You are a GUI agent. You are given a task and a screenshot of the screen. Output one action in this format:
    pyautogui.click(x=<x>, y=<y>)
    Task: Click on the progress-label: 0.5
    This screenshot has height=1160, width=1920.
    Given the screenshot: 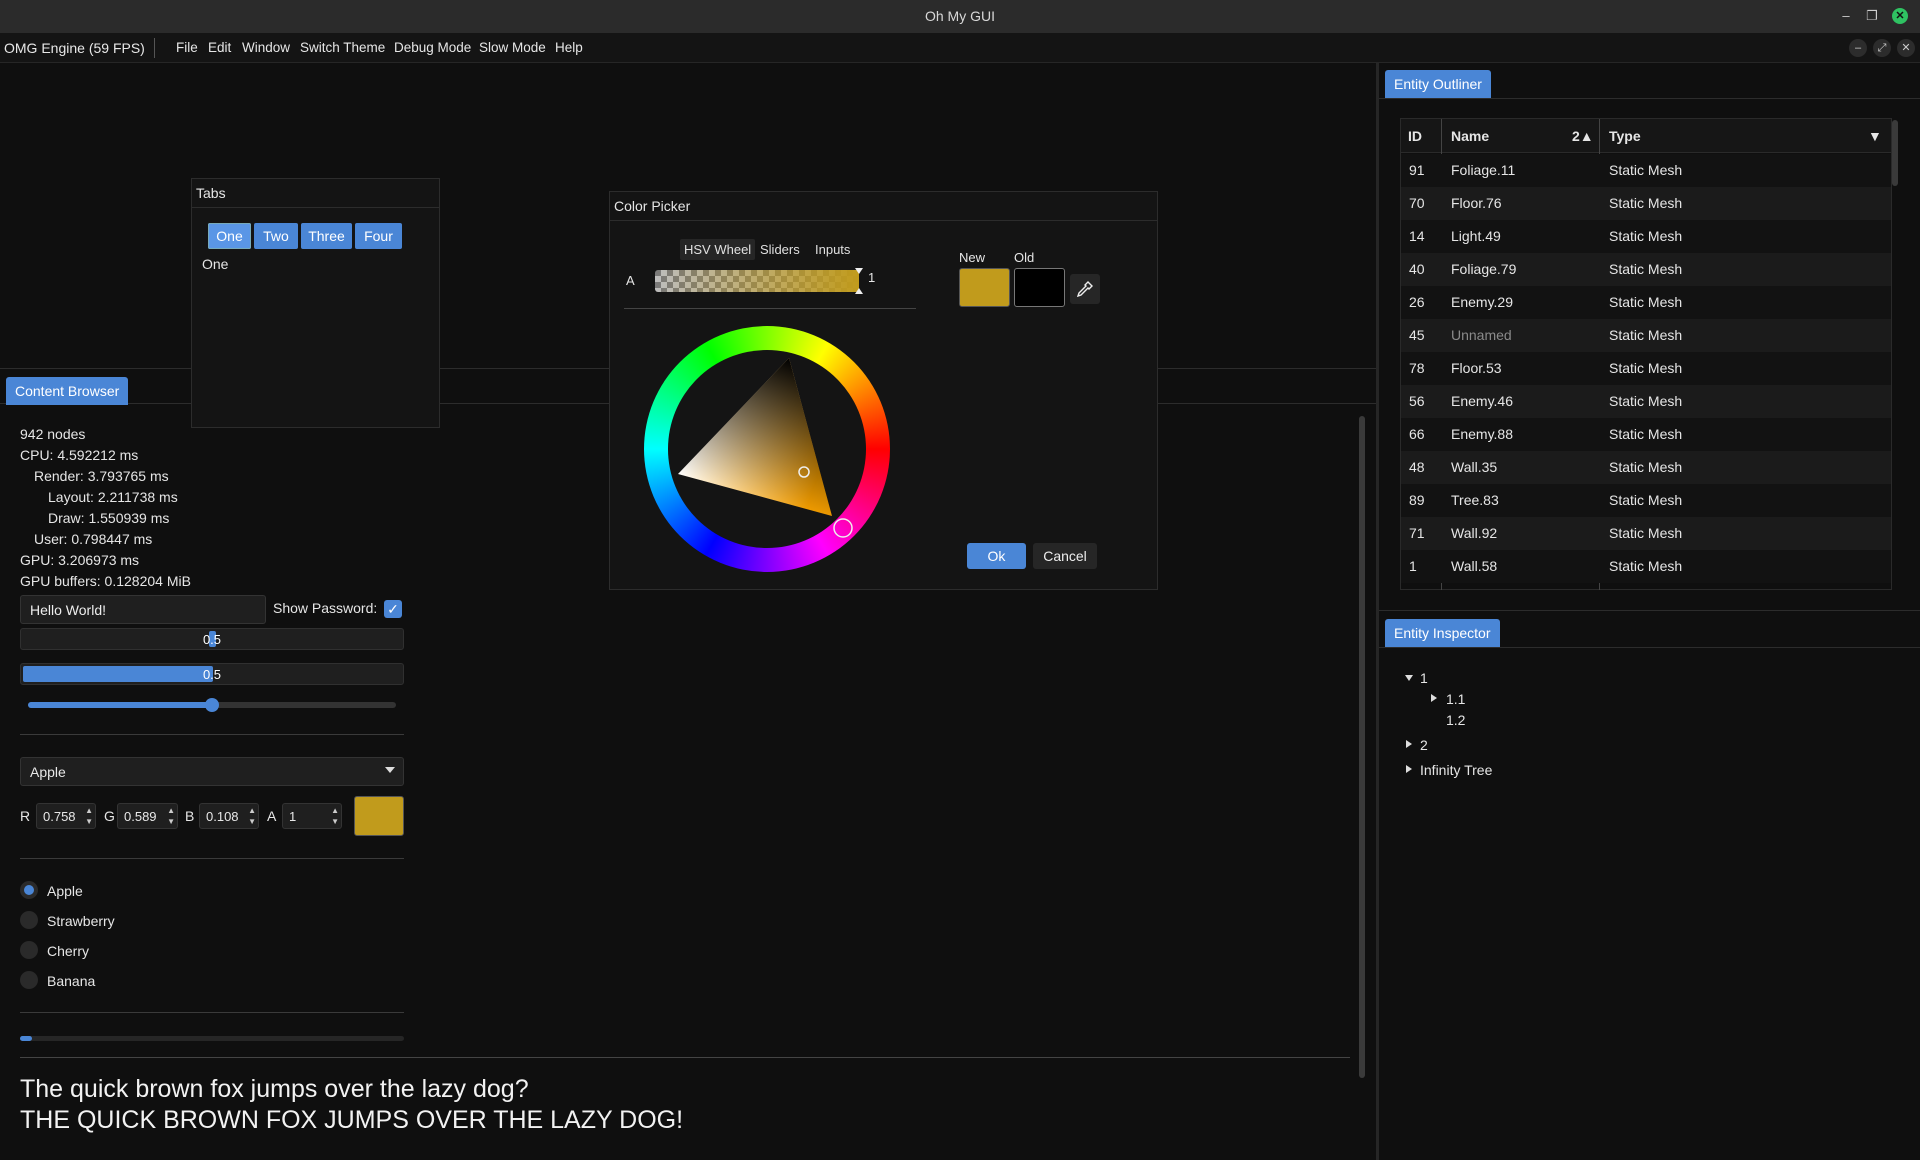 What is the action you would take?
    pyautogui.click(x=212, y=639)
    